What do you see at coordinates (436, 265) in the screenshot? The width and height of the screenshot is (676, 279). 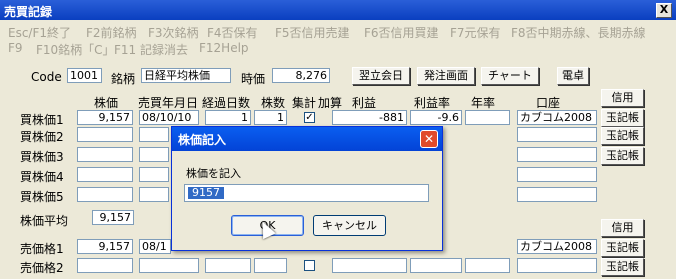 I see `sell-rate-field` at bounding box center [436, 265].